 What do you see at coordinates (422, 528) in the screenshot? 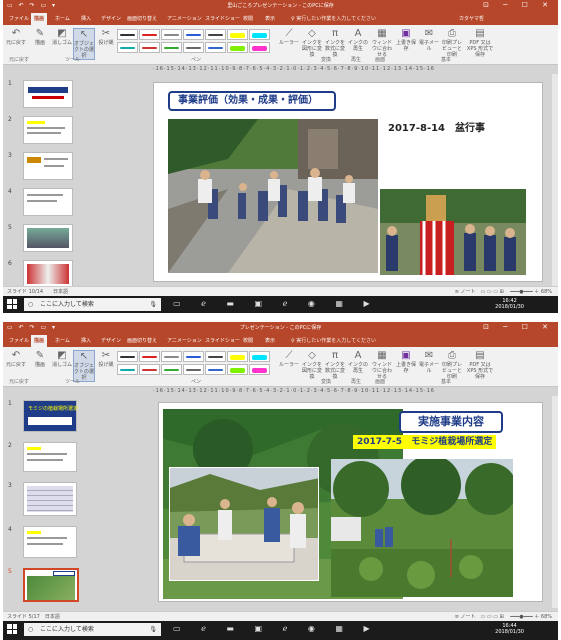
I see `planting-site-photo-right` at bounding box center [422, 528].